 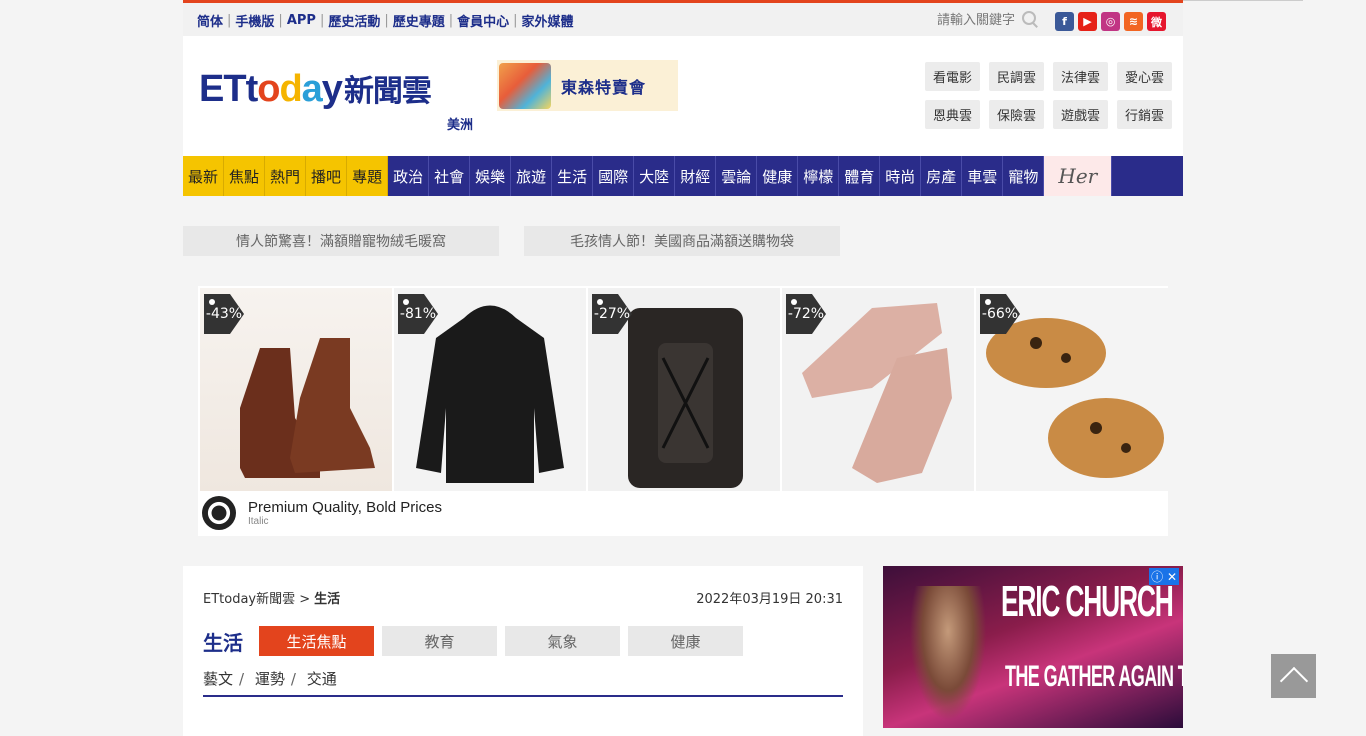 What do you see at coordinates (490, 389) in the screenshot?
I see `ad-product-2: -81%` at bounding box center [490, 389].